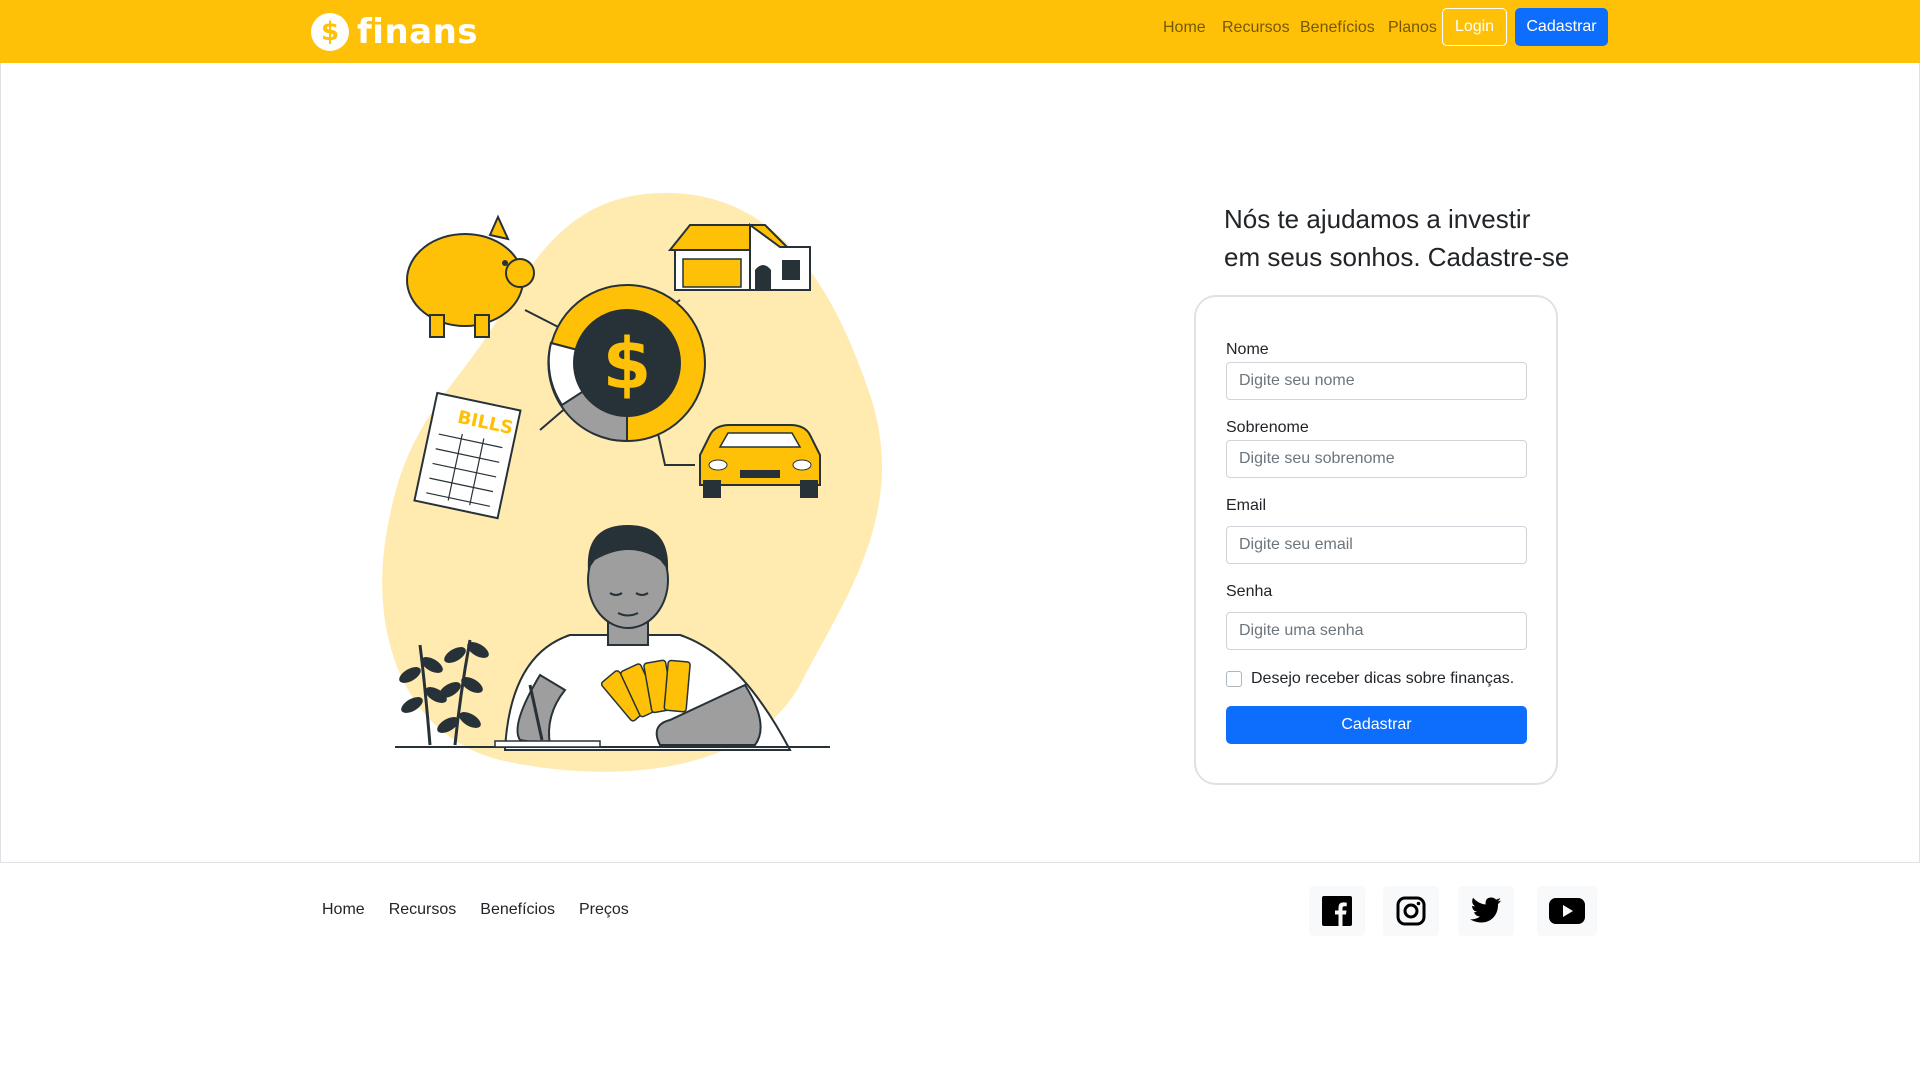 The width and height of the screenshot is (1920, 1080). What do you see at coordinates (1474, 27) in the screenshot?
I see `login-button: Login` at bounding box center [1474, 27].